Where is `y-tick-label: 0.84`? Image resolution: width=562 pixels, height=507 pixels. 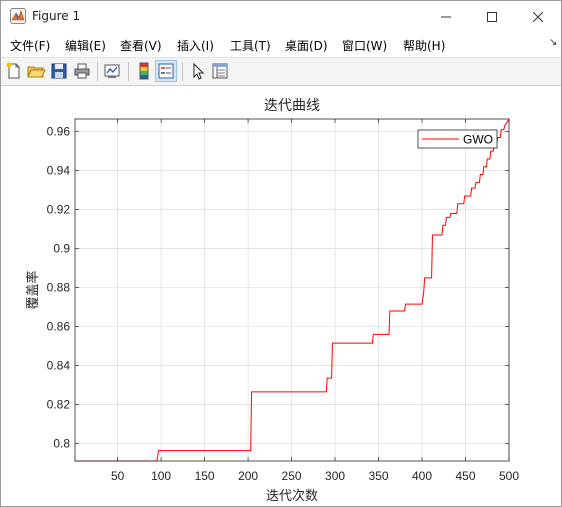 y-tick-label: 0.84 is located at coordinates (59, 366).